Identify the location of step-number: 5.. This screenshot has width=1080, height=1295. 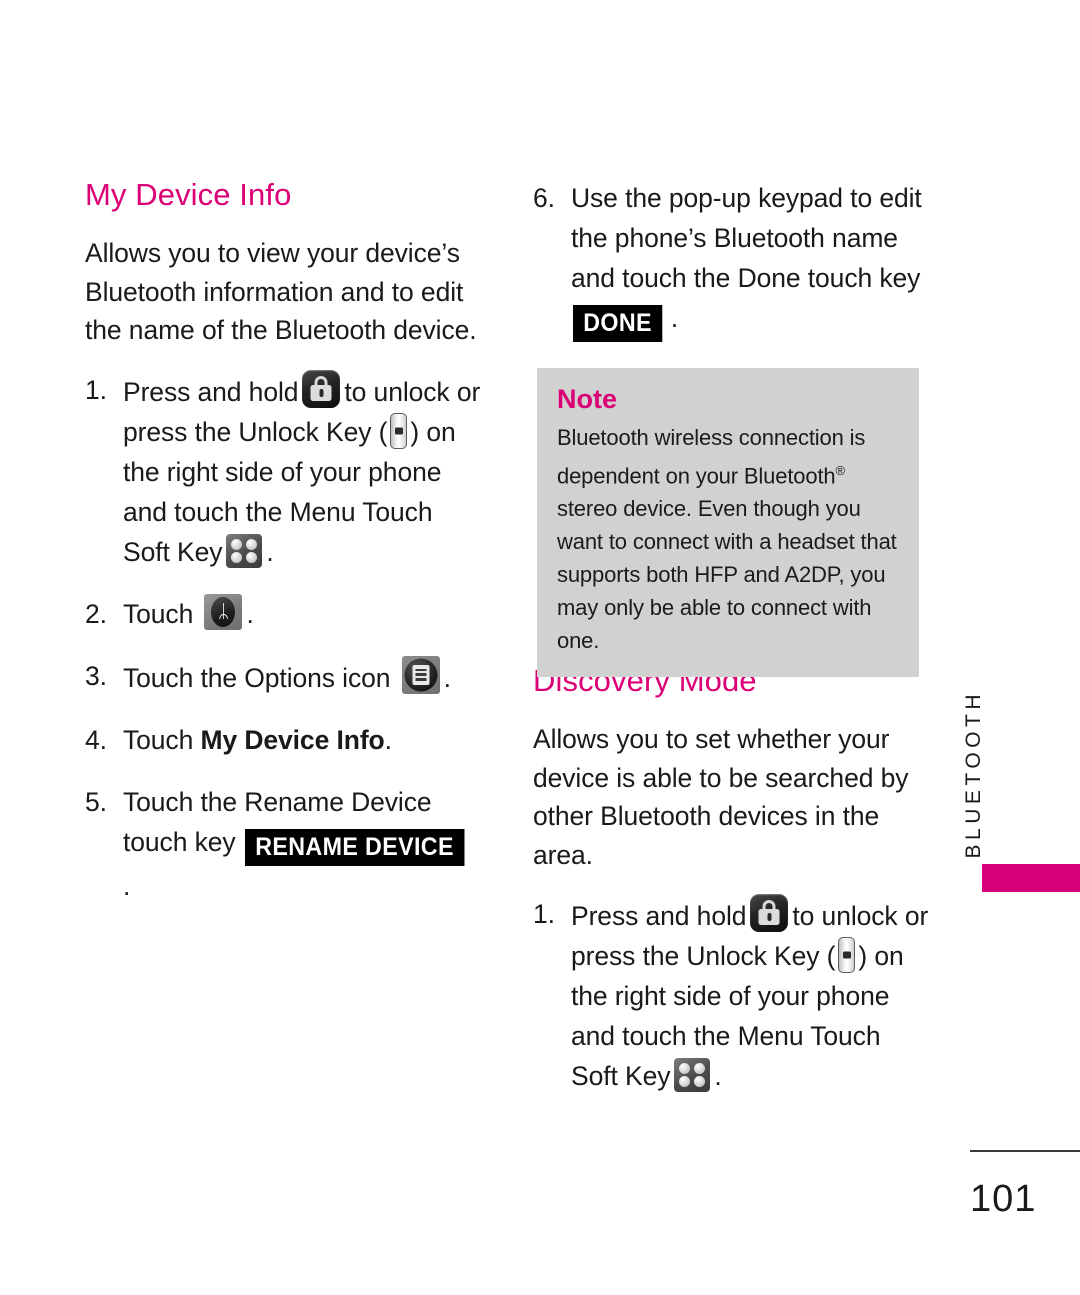
(96, 801).